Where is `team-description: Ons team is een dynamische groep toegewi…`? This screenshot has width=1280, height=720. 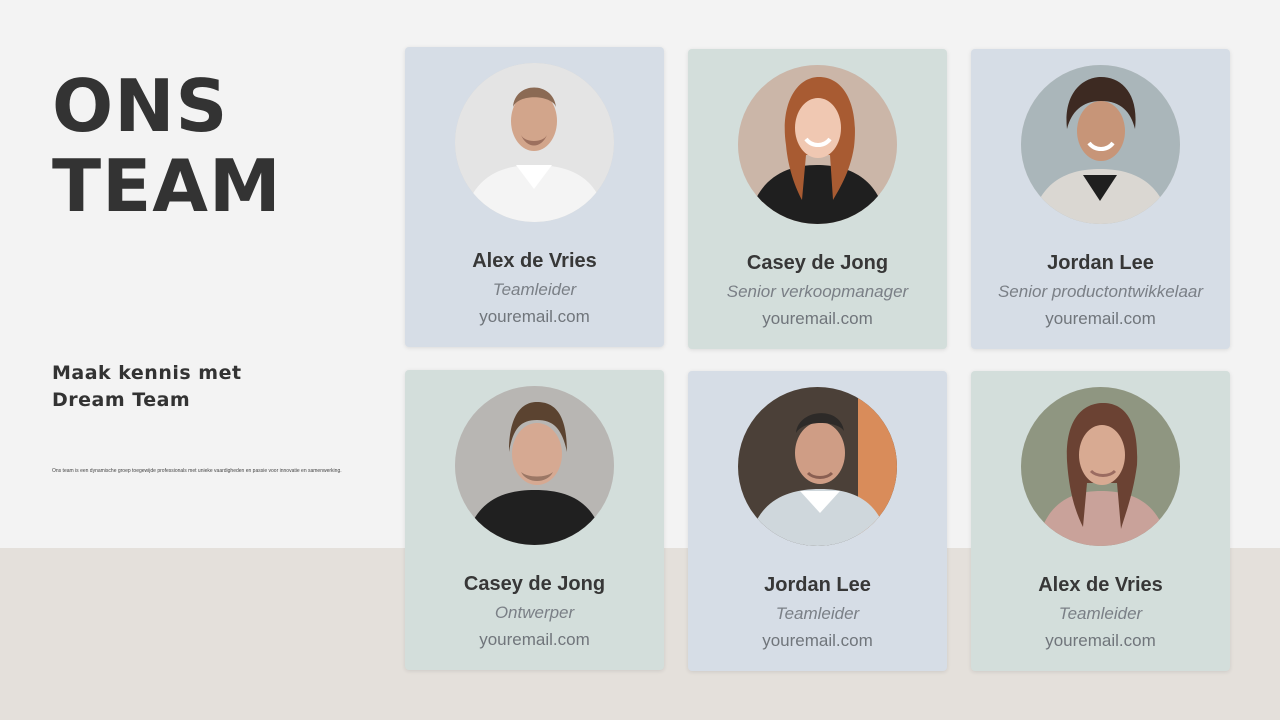
team-description: Ons team is een dynamische groep toegewi… is located at coordinates (197, 471).